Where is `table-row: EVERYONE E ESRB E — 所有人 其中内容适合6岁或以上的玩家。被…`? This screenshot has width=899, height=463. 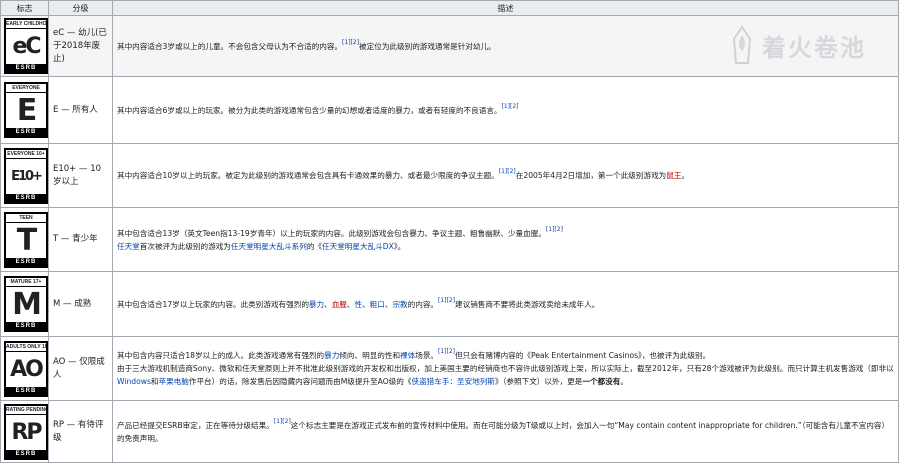 table-row: EVERYONE E ESRB E — 所有人 其中内容适合6岁或以上的玩家。被… is located at coordinates (449, 110).